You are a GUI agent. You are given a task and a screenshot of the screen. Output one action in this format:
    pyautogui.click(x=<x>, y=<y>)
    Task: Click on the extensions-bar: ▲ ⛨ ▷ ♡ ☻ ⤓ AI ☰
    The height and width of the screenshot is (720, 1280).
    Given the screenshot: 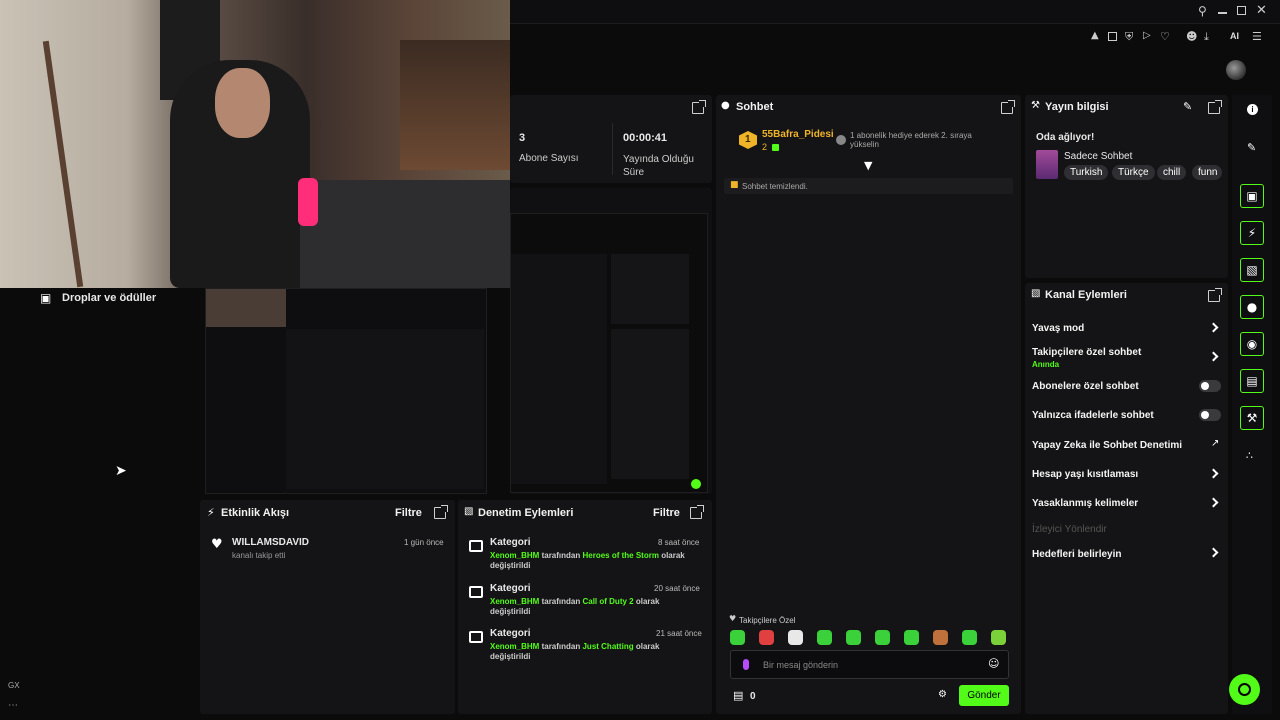 What is the action you would take?
    pyautogui.click(x=1177, y=38)
    